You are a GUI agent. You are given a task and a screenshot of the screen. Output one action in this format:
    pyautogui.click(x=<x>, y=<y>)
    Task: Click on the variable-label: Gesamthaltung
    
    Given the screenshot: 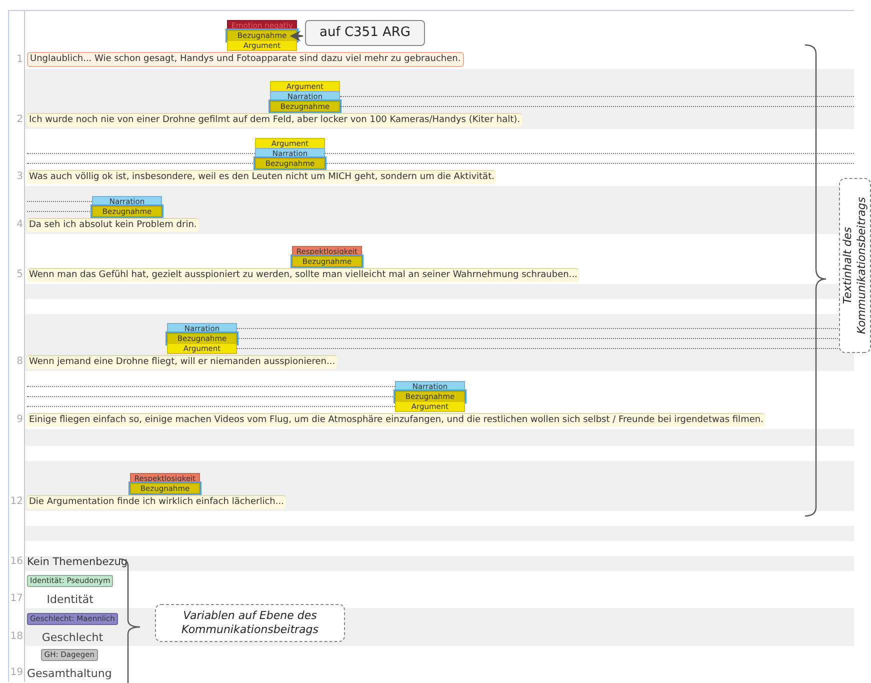 What is the action you would take?
    pyautogui.click(x=69, y=673)
    